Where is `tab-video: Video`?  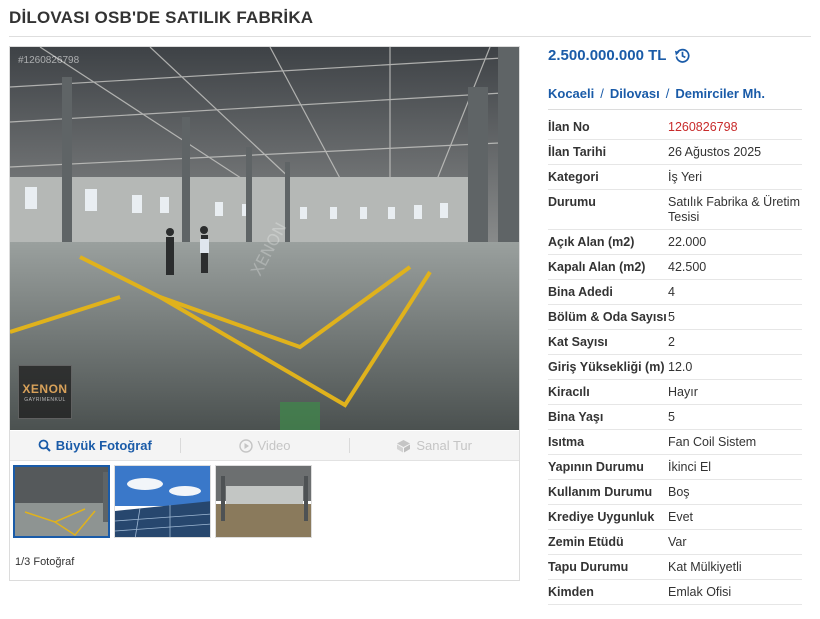
tab-video: Video is located at coordinates (264, 445).